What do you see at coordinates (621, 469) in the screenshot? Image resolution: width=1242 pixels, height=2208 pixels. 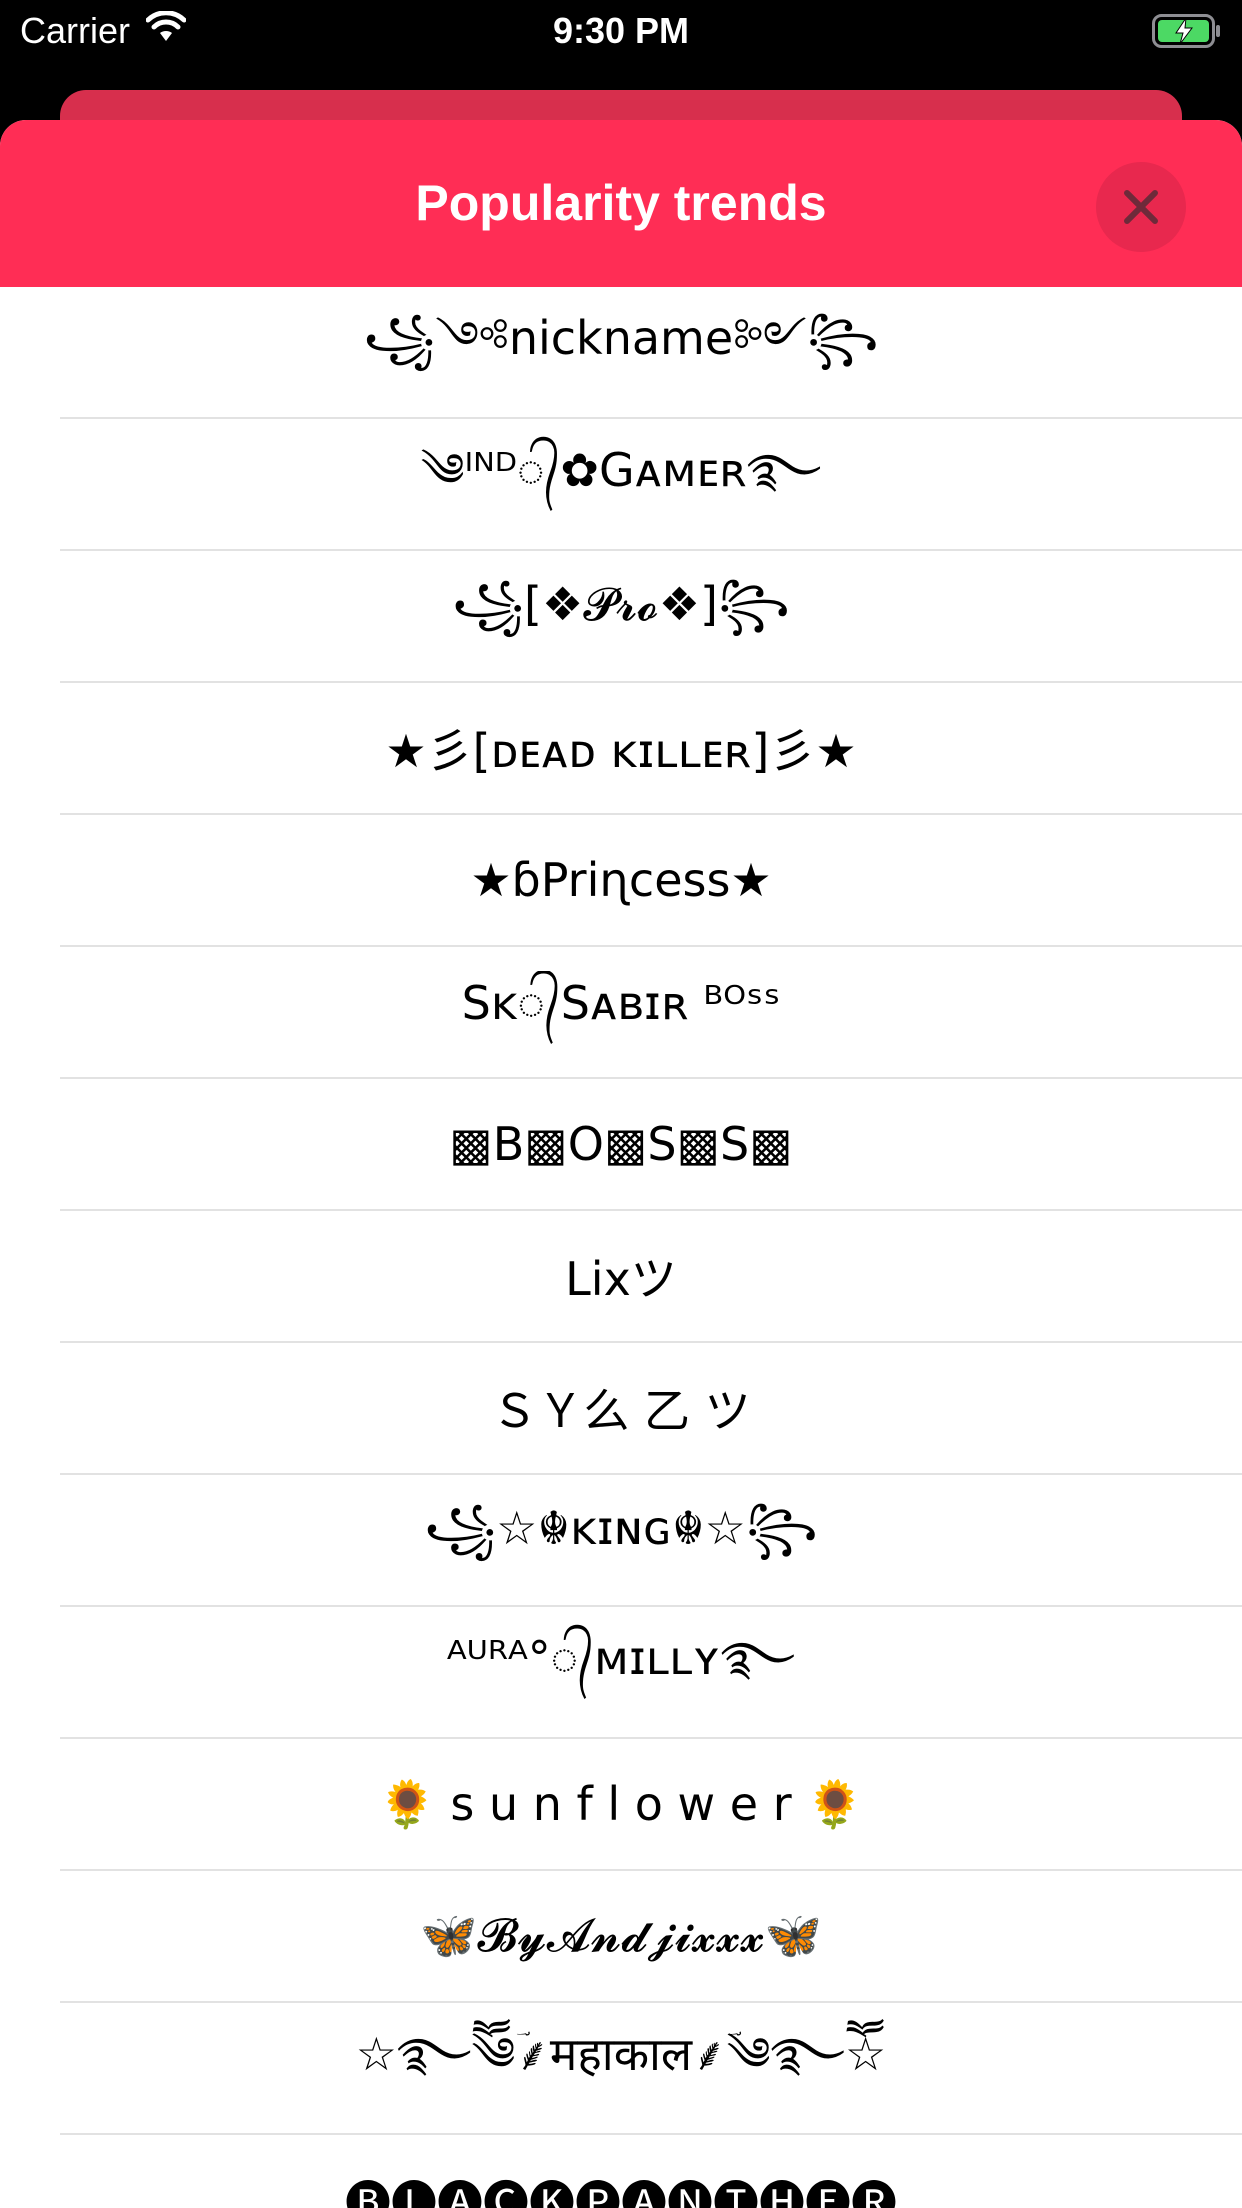 I see `nickname-text: ༄ᴵᴺᴰ᭄✿Gᴀᴍᴇʀ࿐` at bounding box center [621, 469].